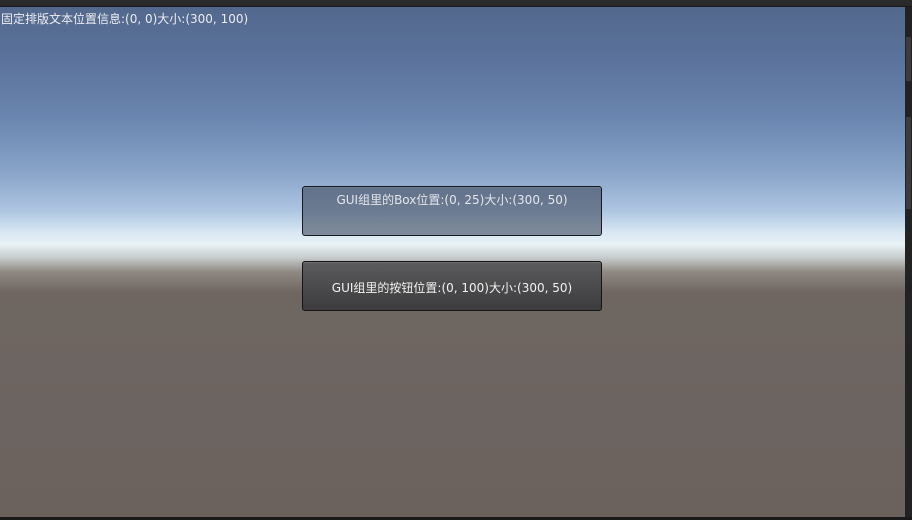  I want to click on gui-group-button-label: GUI组里的按钮位置:(0, 100)大小:(300, 50), so click(452, 288).